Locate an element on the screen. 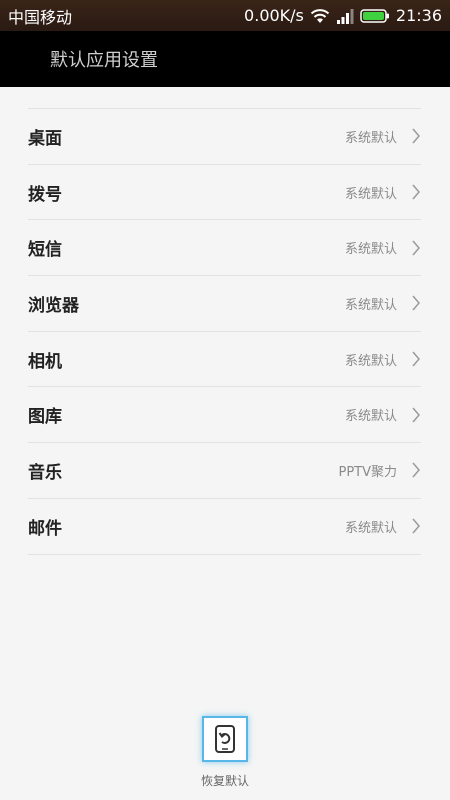 This screenshot has width=450, height=800. item-label: 相机 is located at coordinates (45, 361).